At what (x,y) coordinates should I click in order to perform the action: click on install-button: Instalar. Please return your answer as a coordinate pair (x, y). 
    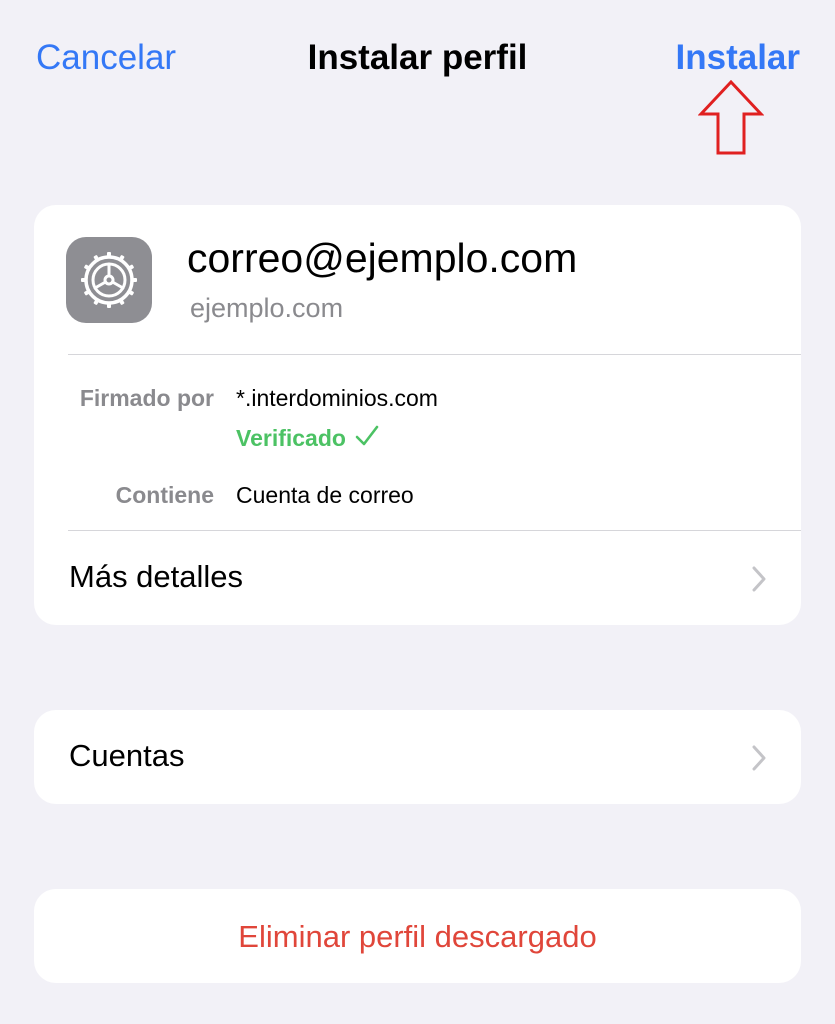
    Looking at the image, I should click on (738, 58).